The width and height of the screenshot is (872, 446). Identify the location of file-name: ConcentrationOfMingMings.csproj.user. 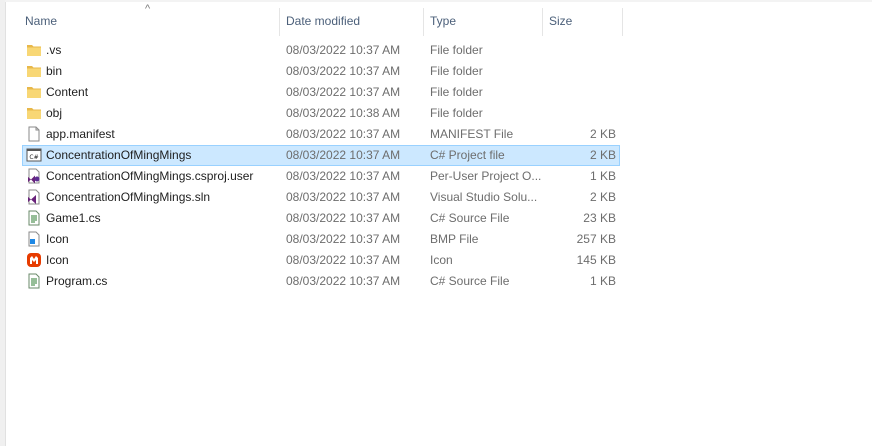
(150, 176).